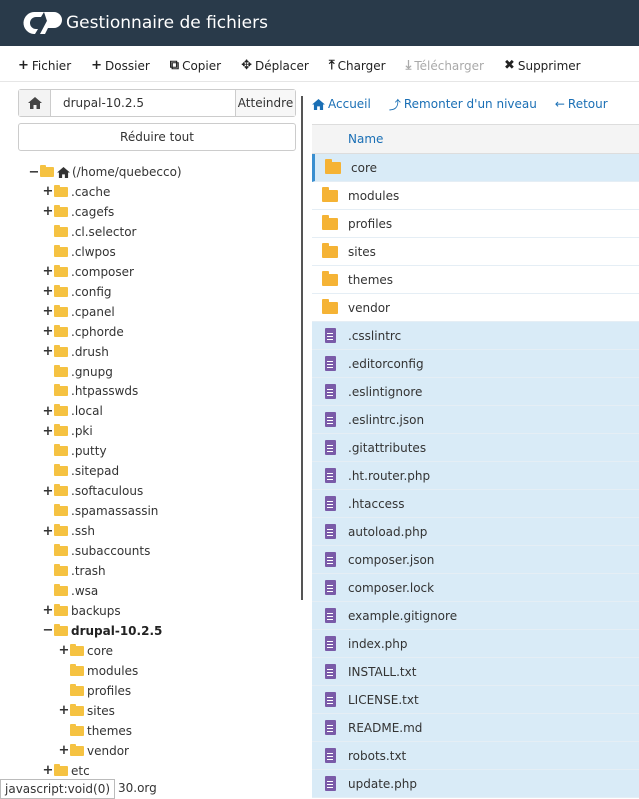 This screenshot has width=639, height=799. Describe the element at coordinates (581, 104) in the screenshot. I see `nav-back-button: ← Retour` at that location.